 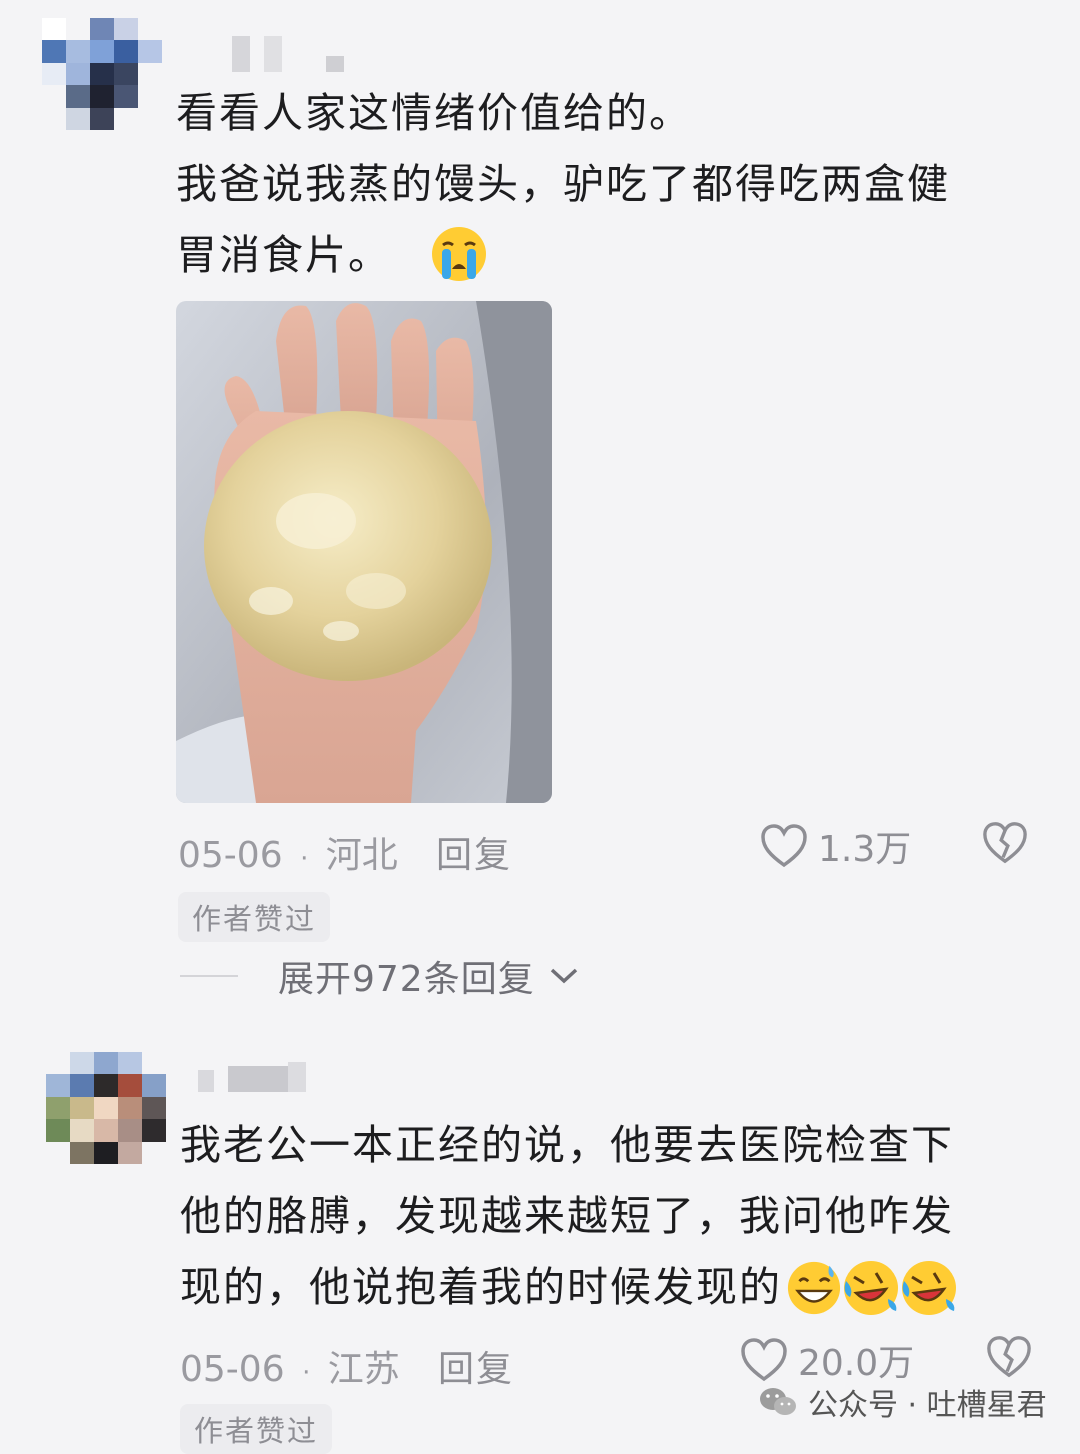 I want to click on like-button: 1.3万, so click(x=835, y=846).